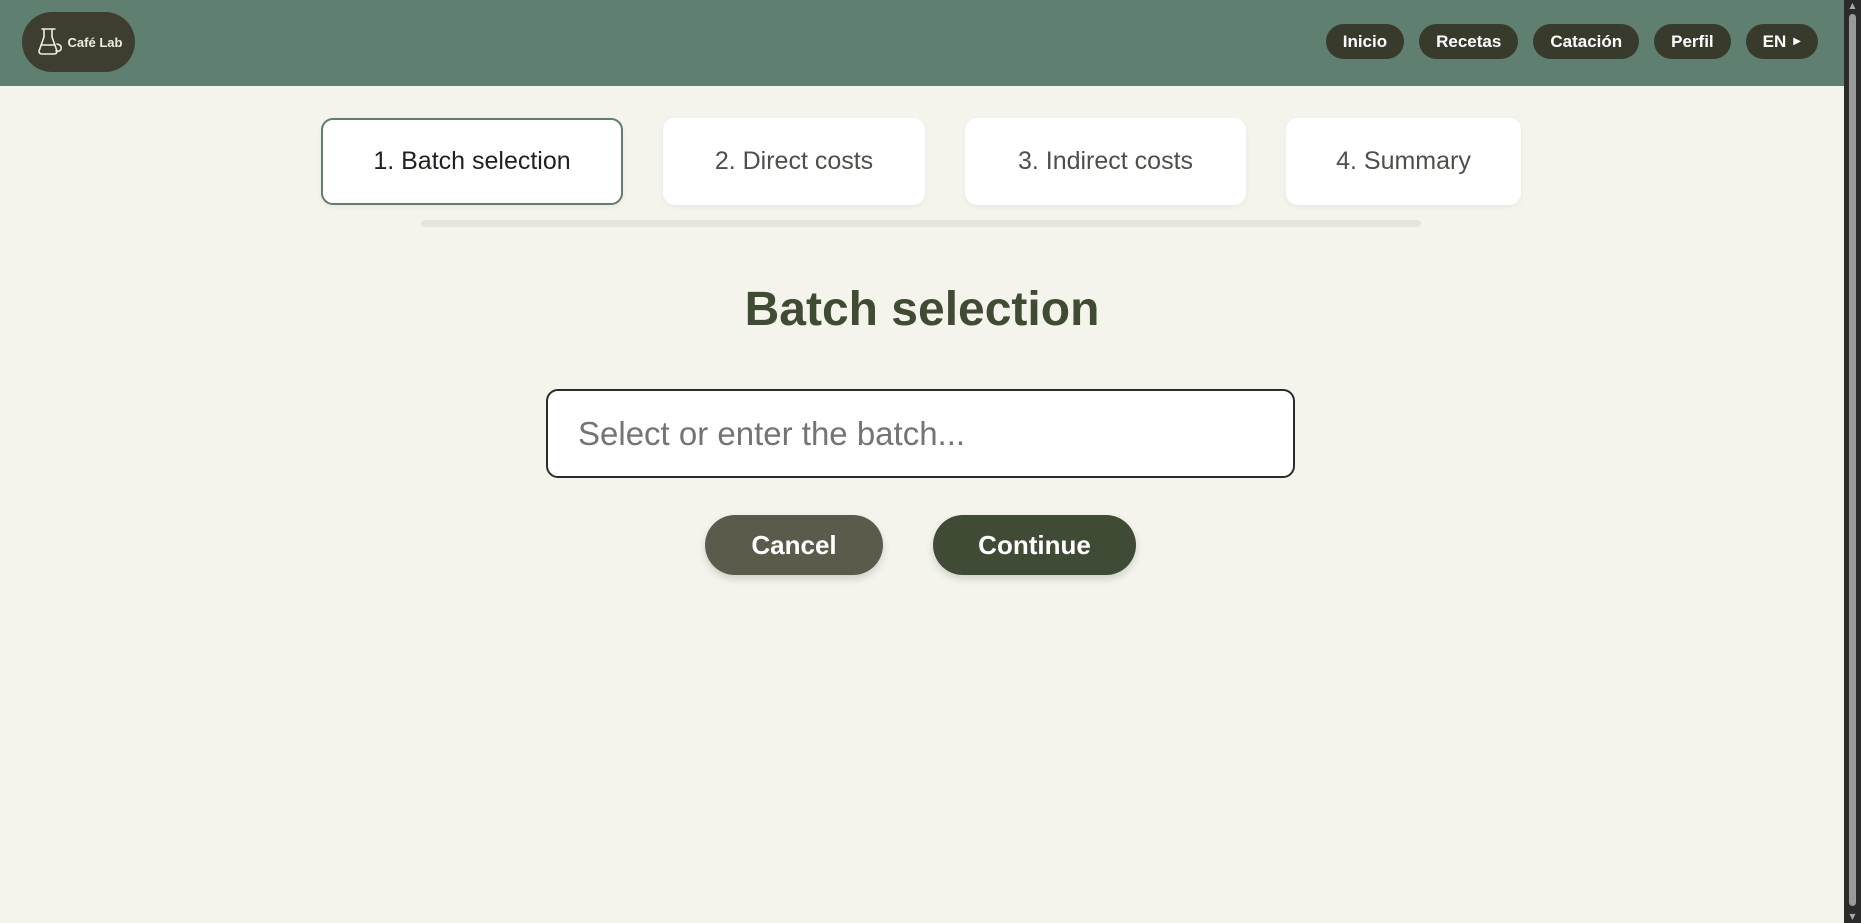 This screenshot has width=1861, height=923. I want to click on nav-inicio-label: Inicio, so click(1365, 41).